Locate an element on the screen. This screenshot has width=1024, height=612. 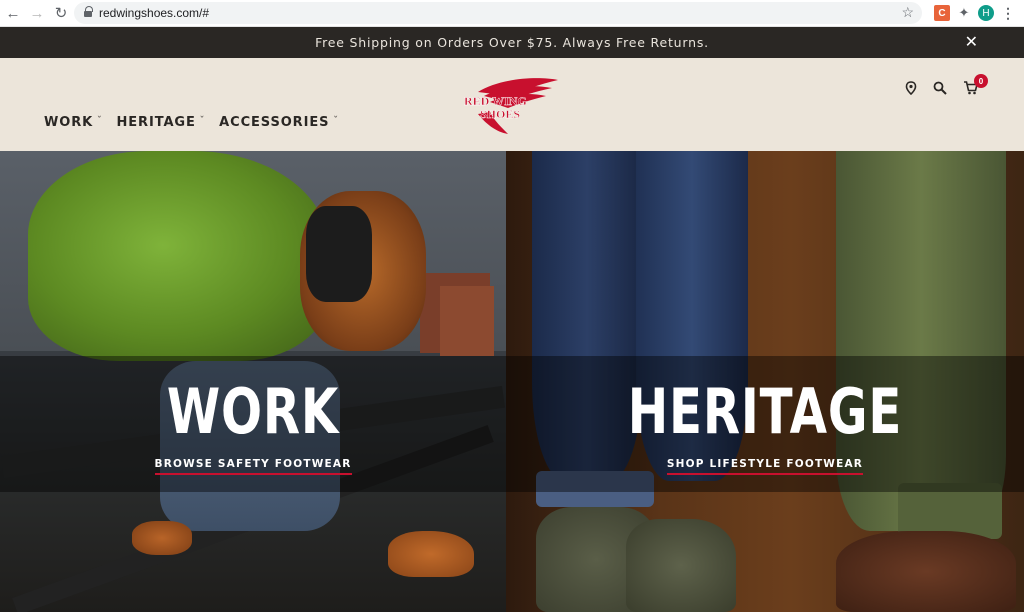
forward-icon: → is located at coordinates (37, 13).